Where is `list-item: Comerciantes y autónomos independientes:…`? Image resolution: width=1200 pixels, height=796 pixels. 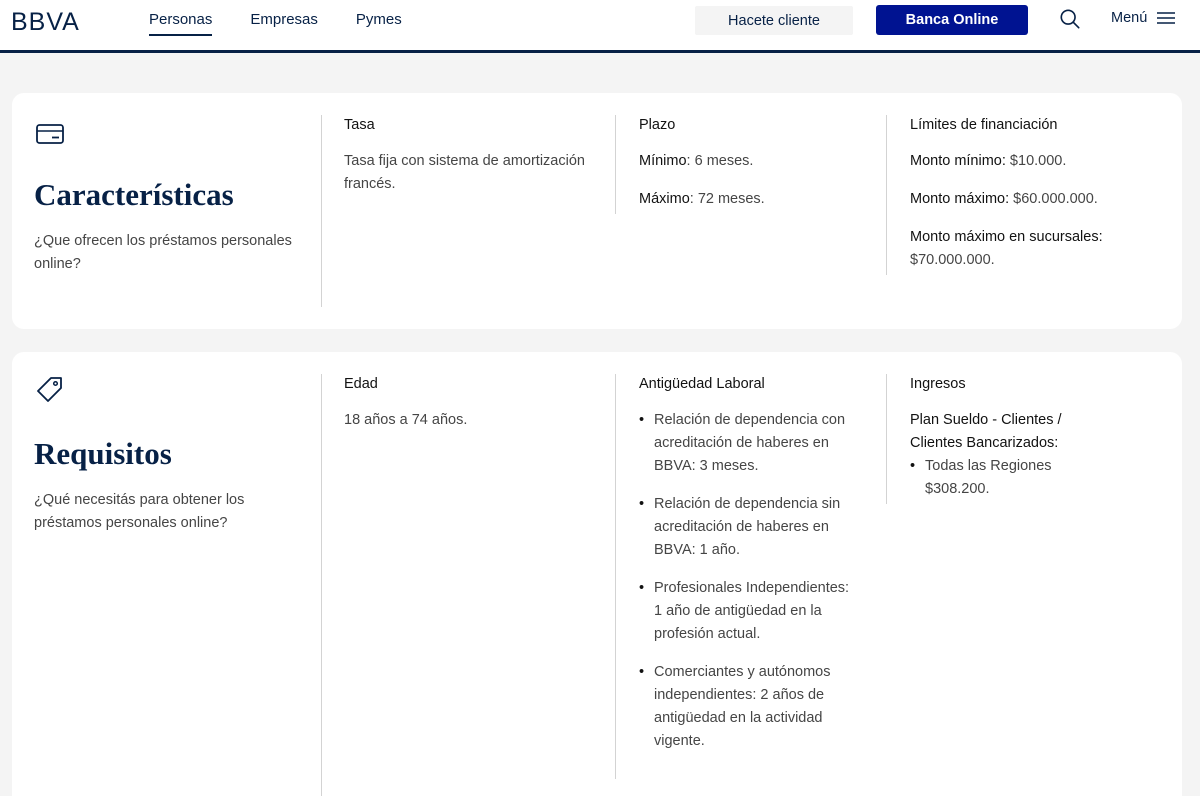
list-item: Comerciantes y autónomos independientes:… is located at coordinates (746, 707).